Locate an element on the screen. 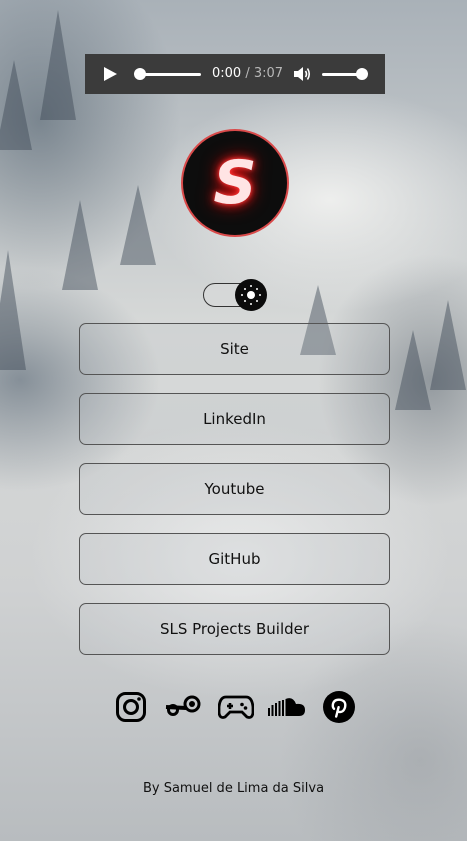 Image resolution: width=467 pixels, height=841 pixels. duration: 3:07 is located at coordinates (268, 73).